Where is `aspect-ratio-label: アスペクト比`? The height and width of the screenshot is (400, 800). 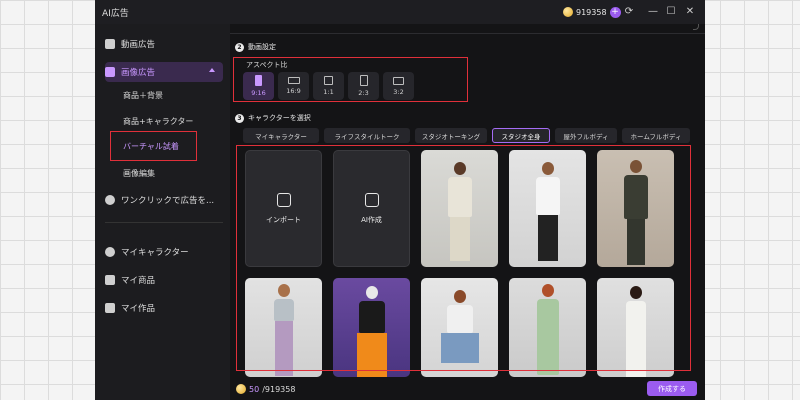
aspect-ratio-label: アスペクト比 is located at coordinates (267, 65).